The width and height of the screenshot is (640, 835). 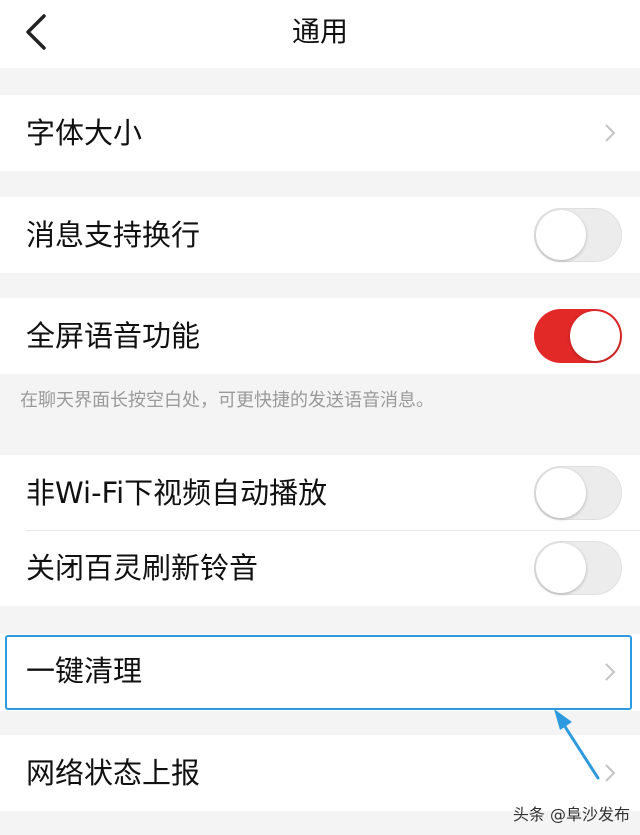 I want to click on refresh-ringtone-toggle, so click(x=578, y=568).